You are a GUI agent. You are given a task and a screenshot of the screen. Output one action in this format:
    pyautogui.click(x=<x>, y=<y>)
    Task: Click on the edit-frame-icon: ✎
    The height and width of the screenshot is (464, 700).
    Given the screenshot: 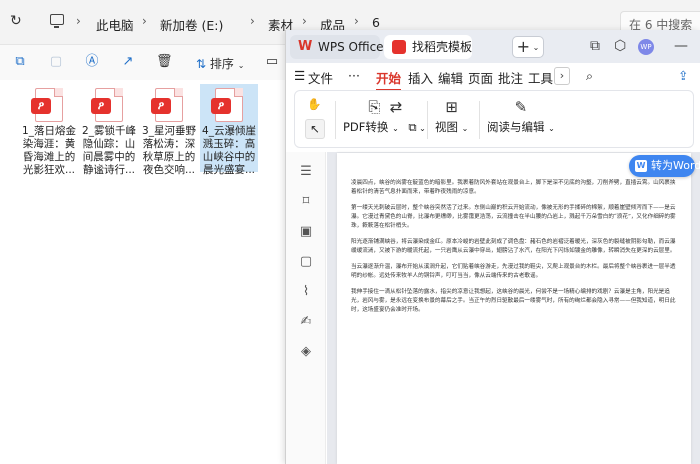 What is the action you would take?
    pyautogui.click(x=521, y=107)
    